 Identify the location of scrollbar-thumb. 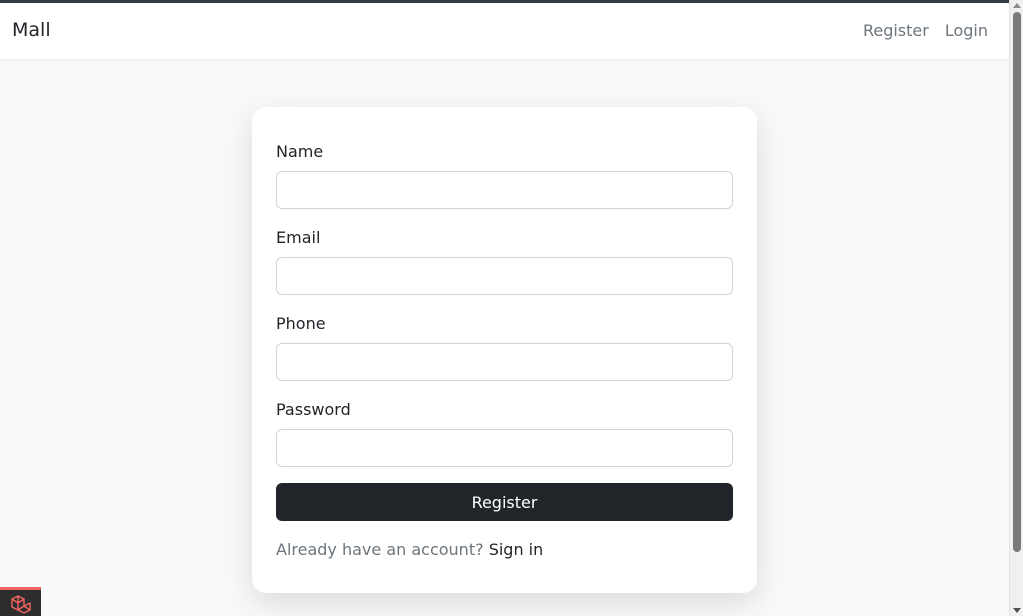
(1017, 282).